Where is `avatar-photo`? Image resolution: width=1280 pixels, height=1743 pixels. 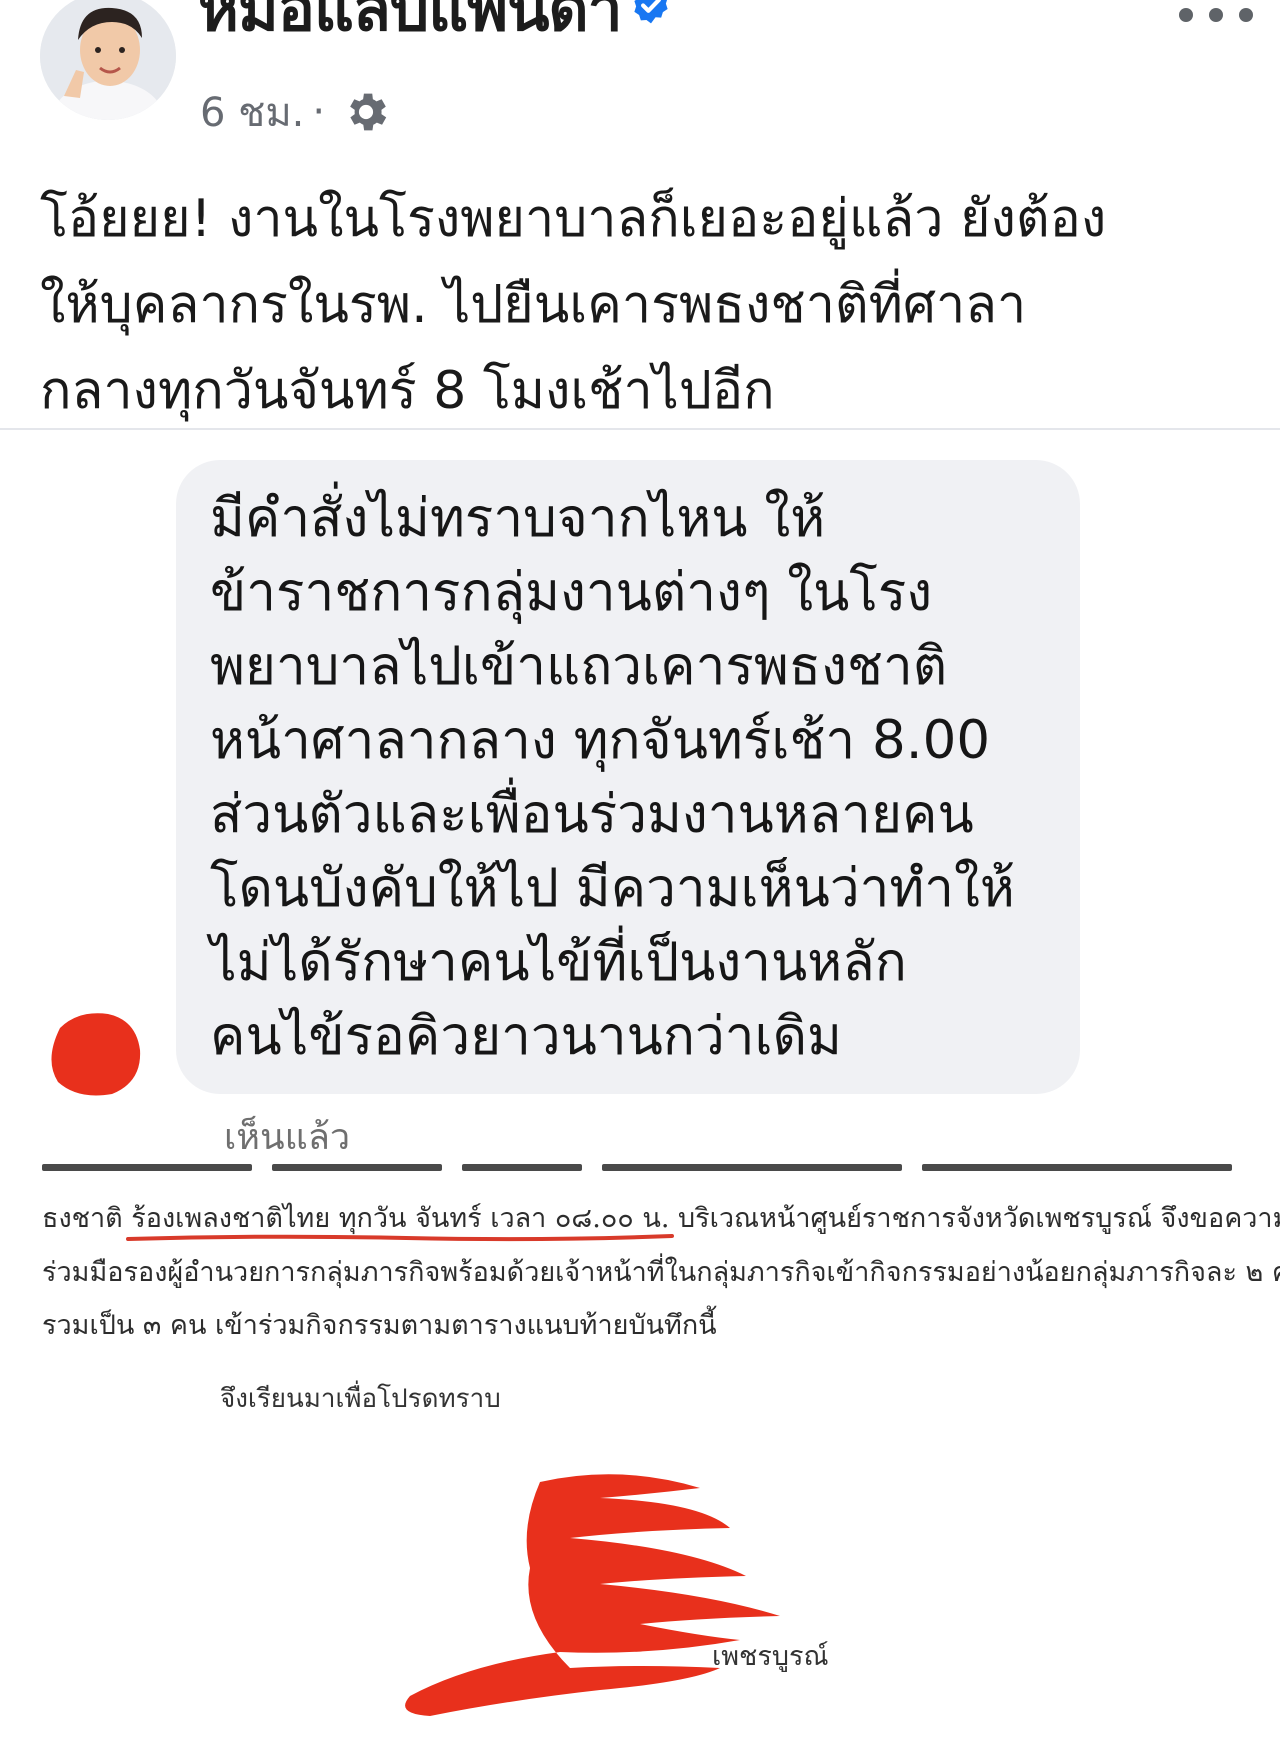
avatar-photo is located at coordinates (108, 60).